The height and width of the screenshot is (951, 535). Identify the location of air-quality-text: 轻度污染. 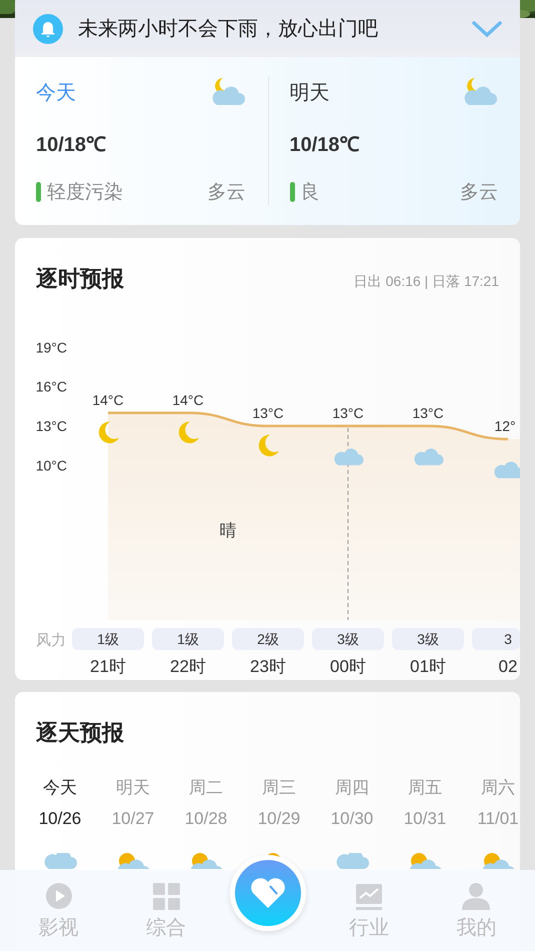
(85, 193).